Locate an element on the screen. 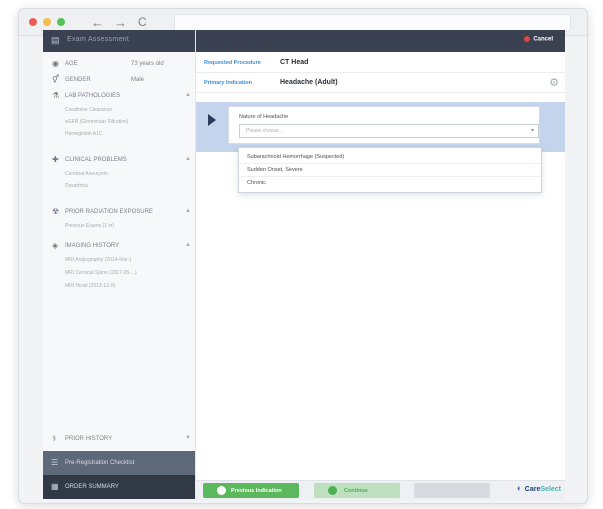 This screenshot has width=603, height=509. section-label: LAB PATHOLOGIES is located at coordinates (93, 96).